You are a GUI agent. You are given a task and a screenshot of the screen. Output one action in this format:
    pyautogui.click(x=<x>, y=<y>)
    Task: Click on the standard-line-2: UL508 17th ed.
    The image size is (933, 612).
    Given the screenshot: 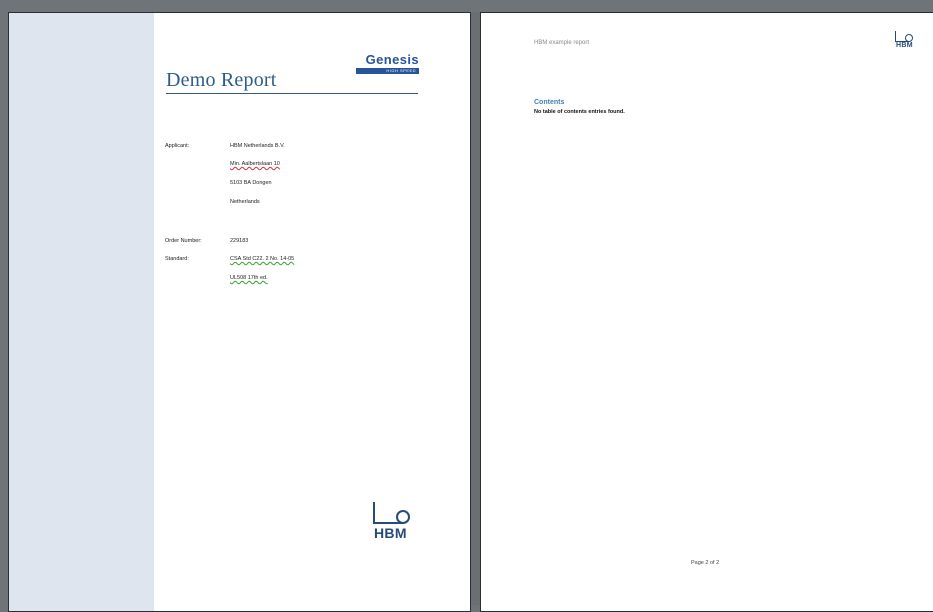 What is the action you would take?
    pyautogui.click(x=249, y=278)
    